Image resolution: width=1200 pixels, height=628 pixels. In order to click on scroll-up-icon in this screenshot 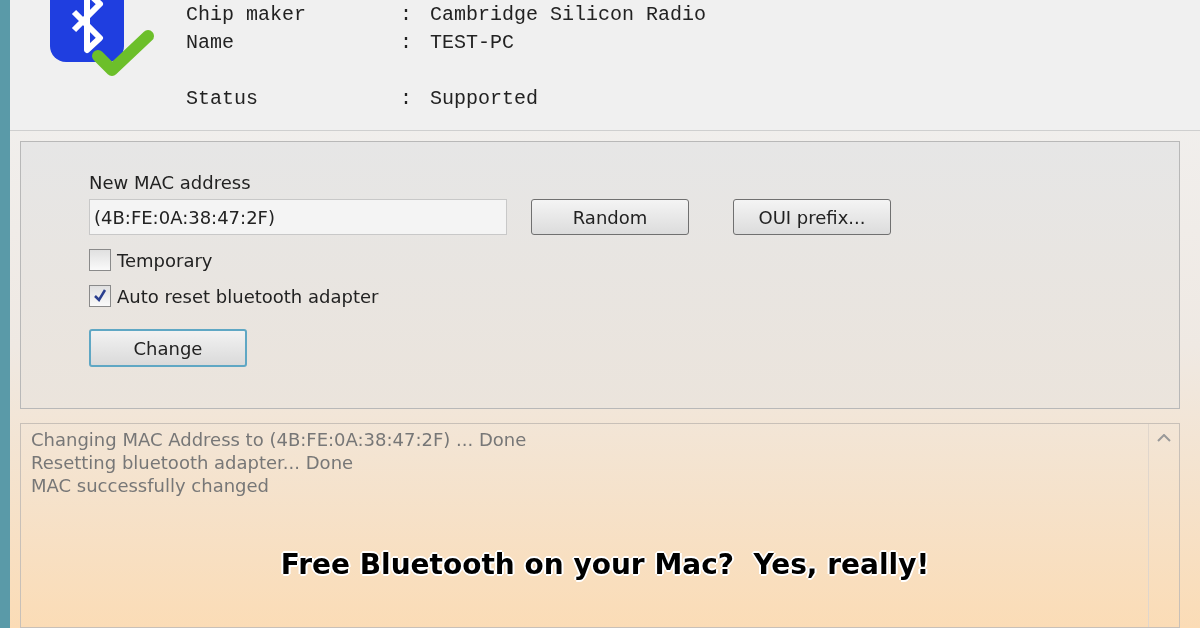, I will do `click(1164, 438)`.